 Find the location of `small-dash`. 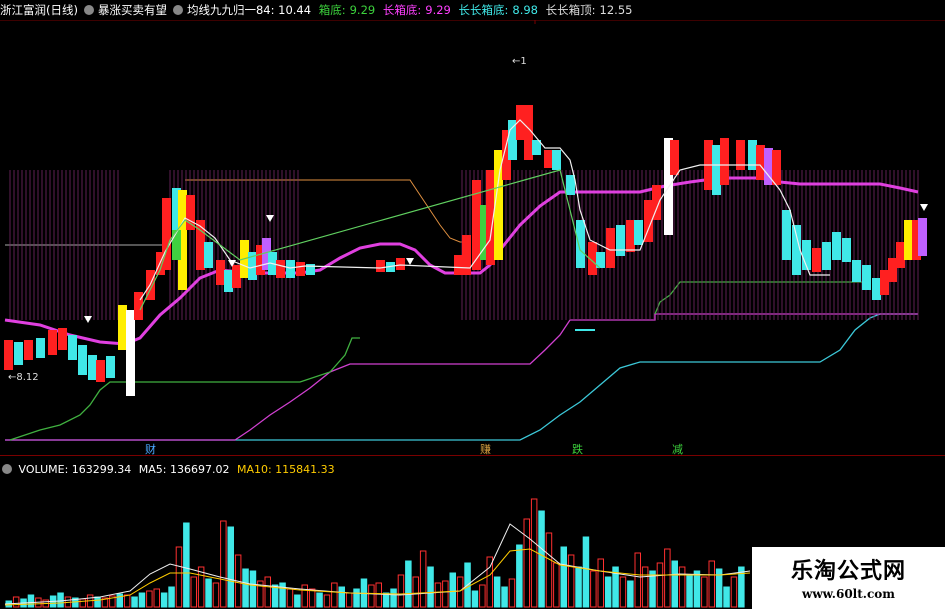

small-dash is located at coordinates (585, 330).